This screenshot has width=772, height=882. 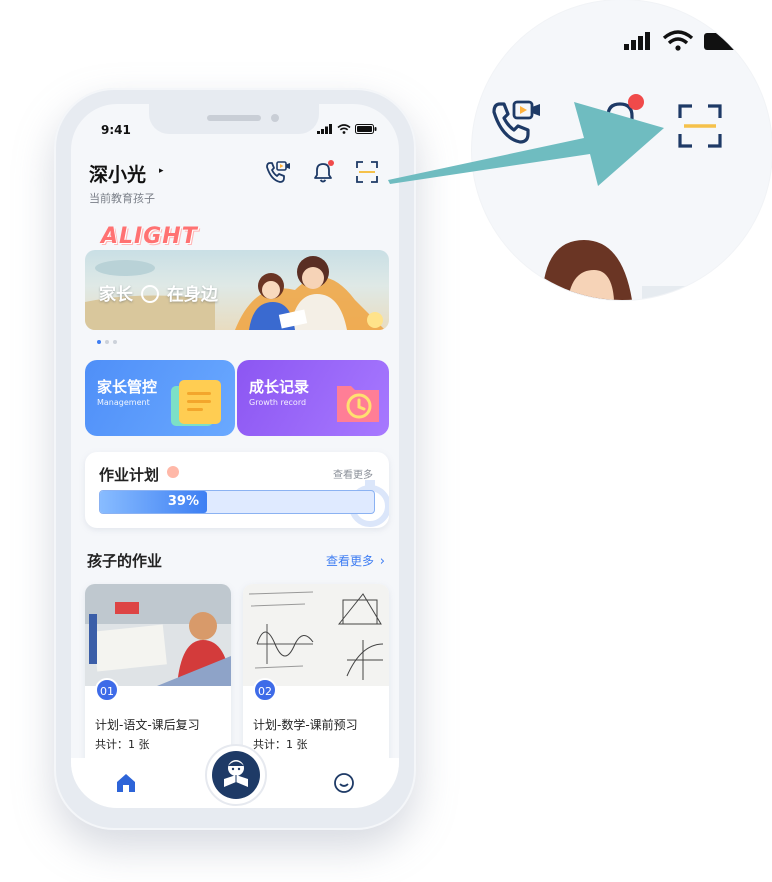 I want to click on status-bar: 9:41, so click(x=235, y=127).